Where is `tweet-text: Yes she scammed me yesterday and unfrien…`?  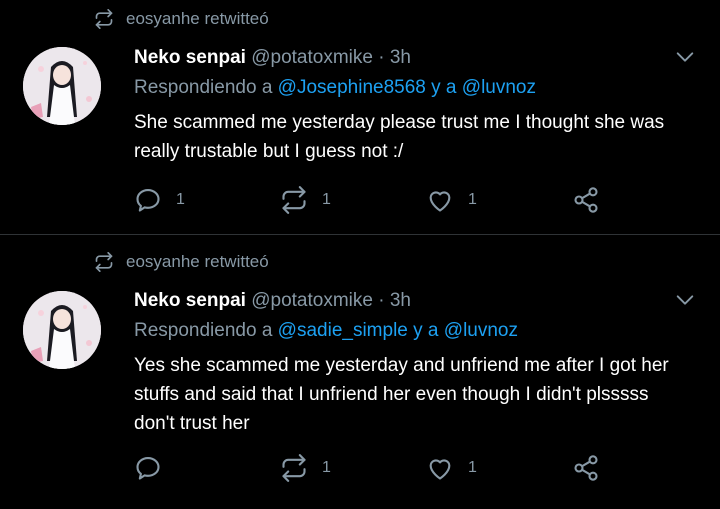
tweet-text: Yes she scammed me yesterday and unfrien… is located at coordinates (401, 394).